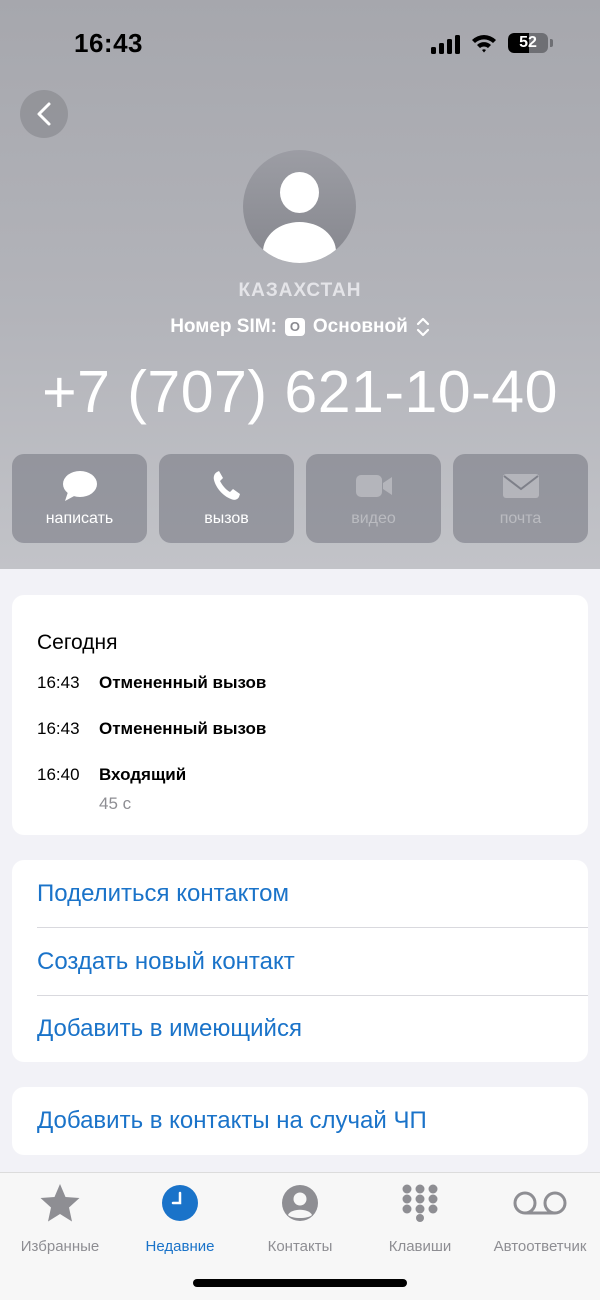 The width and height of the screenshot is (600, 1300). I want to click on battery-icon: 52, so click(528, 43).